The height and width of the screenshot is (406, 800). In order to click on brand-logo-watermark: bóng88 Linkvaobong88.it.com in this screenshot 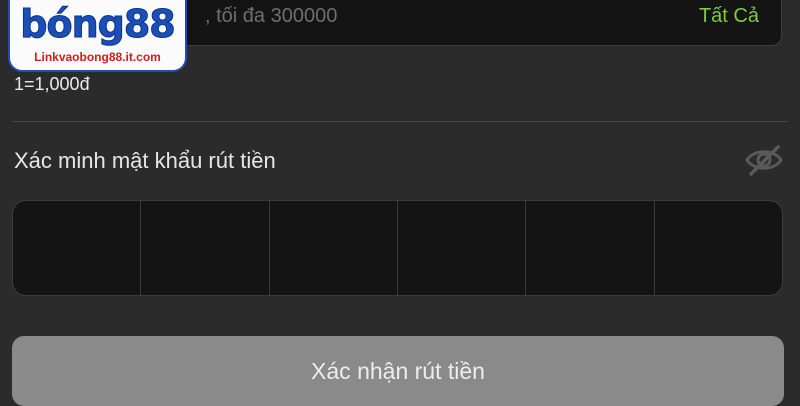, I will do `click(97, 36)`.